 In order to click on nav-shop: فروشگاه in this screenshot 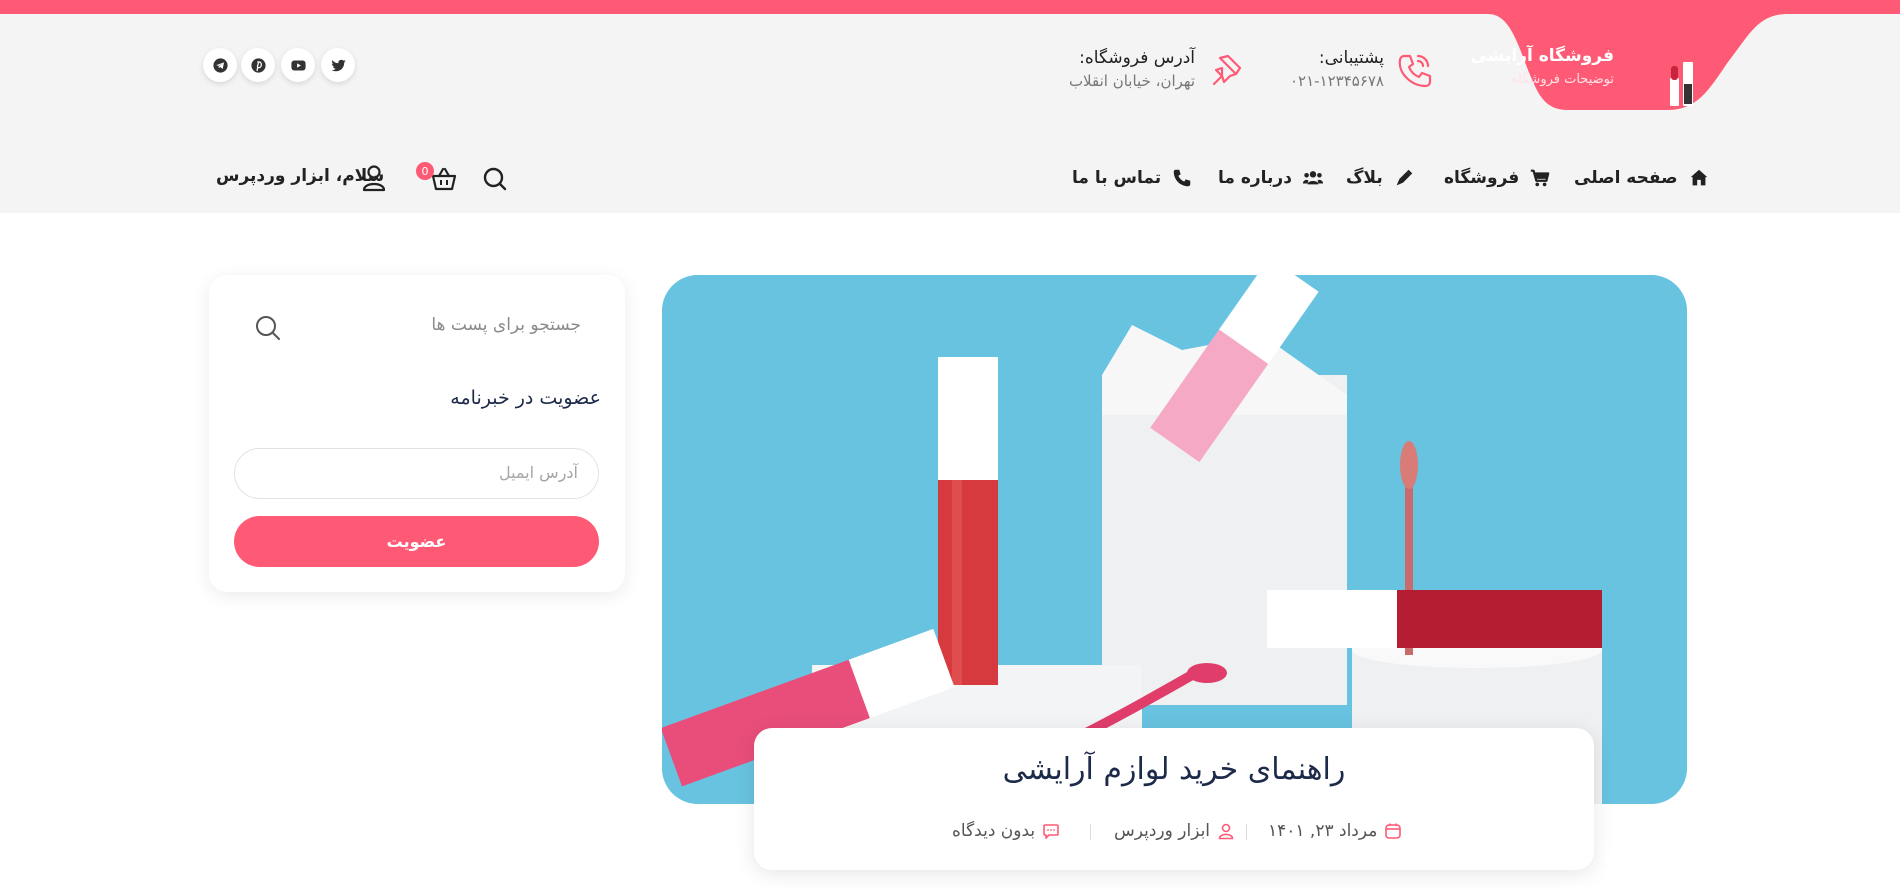, I will do `click(1497, 178)`.